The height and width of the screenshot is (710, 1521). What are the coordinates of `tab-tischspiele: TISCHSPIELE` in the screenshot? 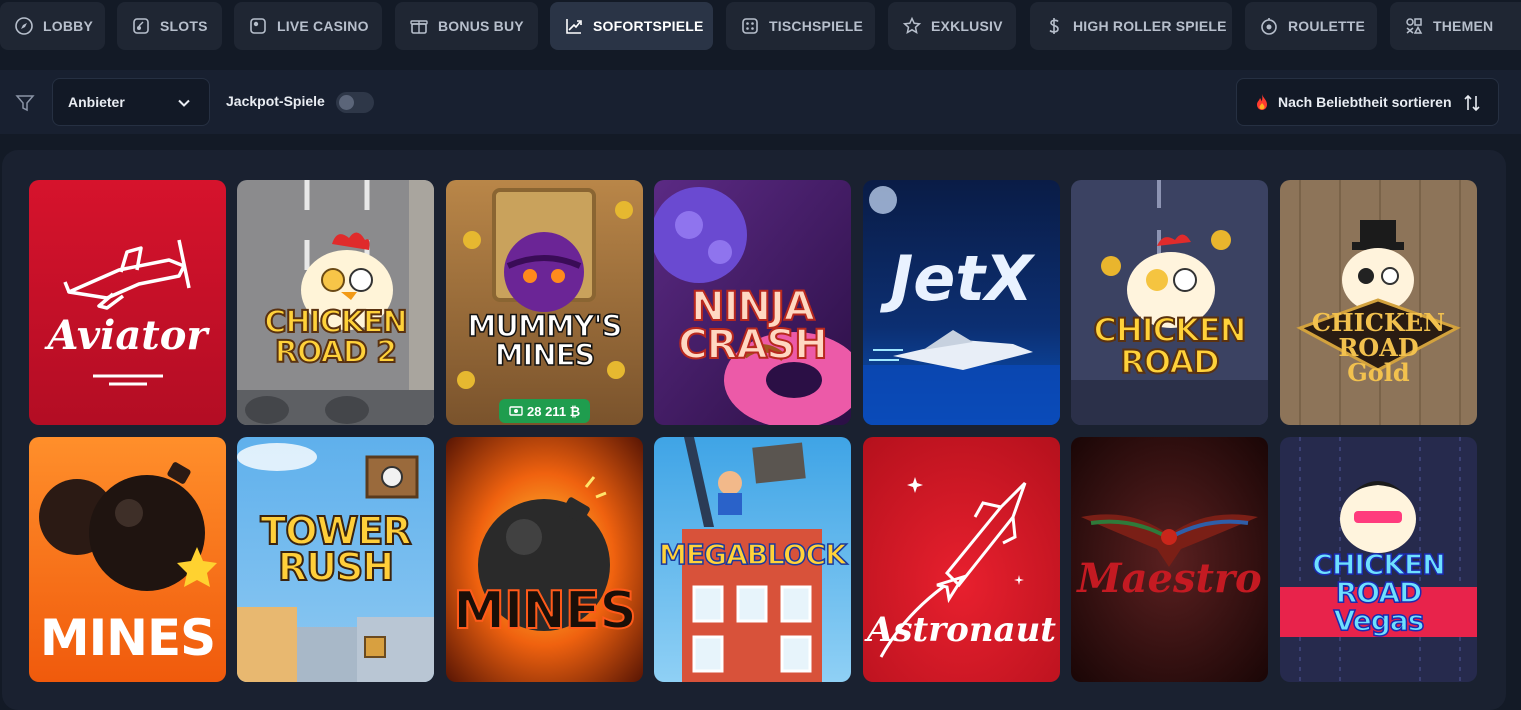 It's located at (800, 26).